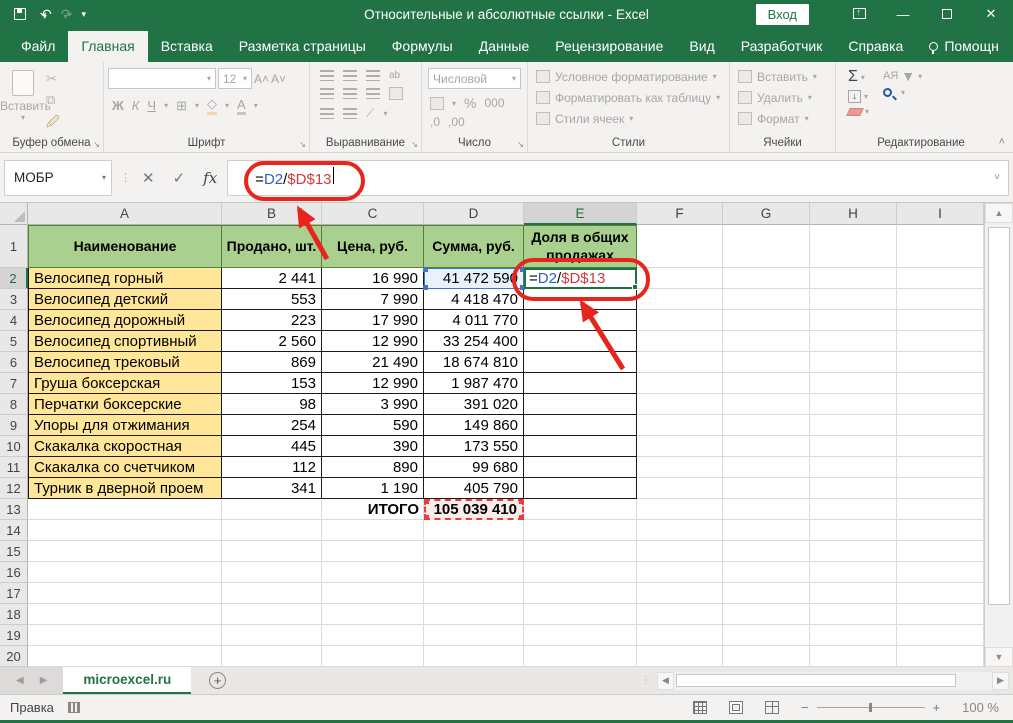  I want to click on cell-D12: 405 790, so click(474, 488).